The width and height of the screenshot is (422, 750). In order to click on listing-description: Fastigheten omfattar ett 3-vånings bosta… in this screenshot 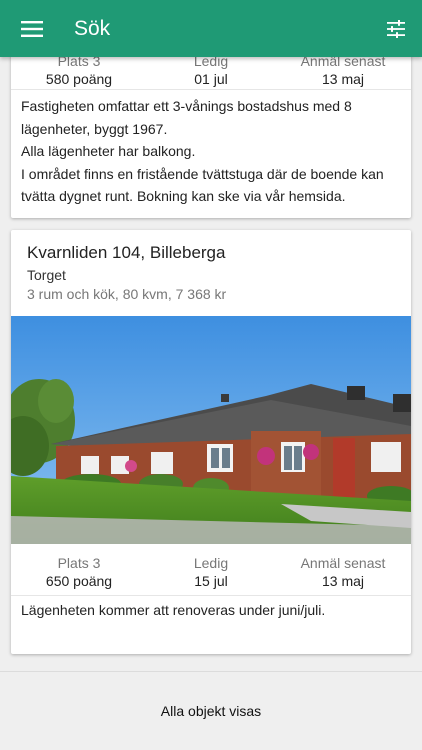, I will do `click(211, 151)`.